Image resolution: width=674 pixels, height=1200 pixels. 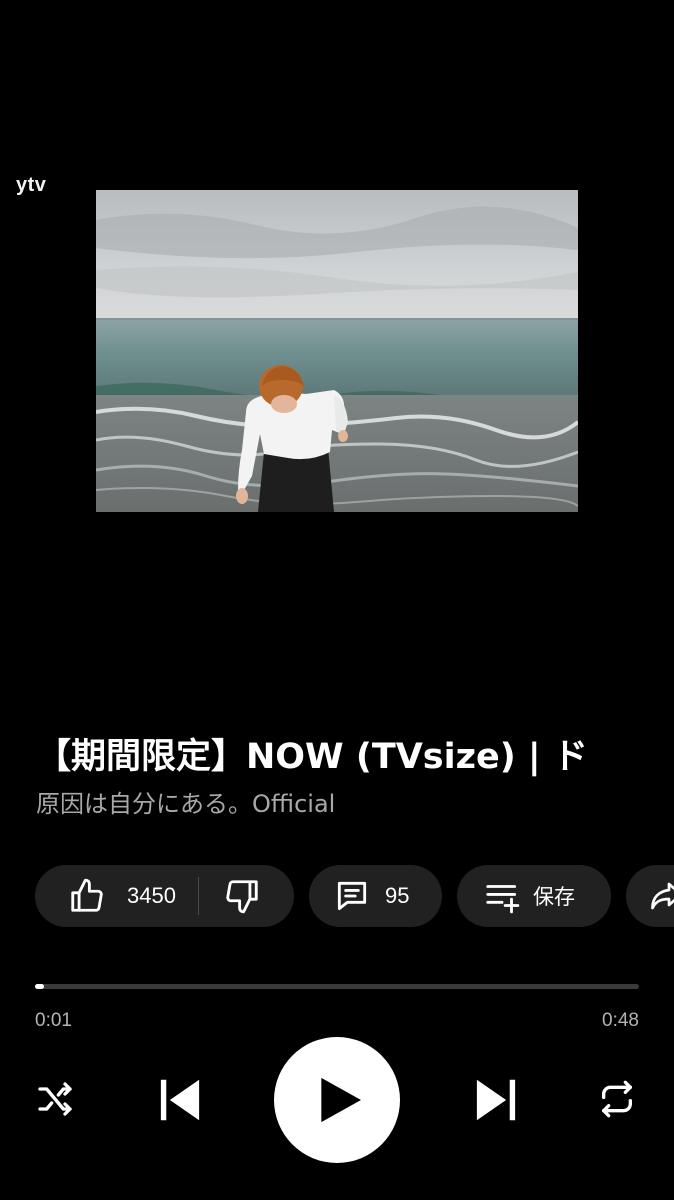 What do you see at coordinates (503, 899) in the screenshot?
I see `playlist-add-icon` at bounding box center [503, 899].